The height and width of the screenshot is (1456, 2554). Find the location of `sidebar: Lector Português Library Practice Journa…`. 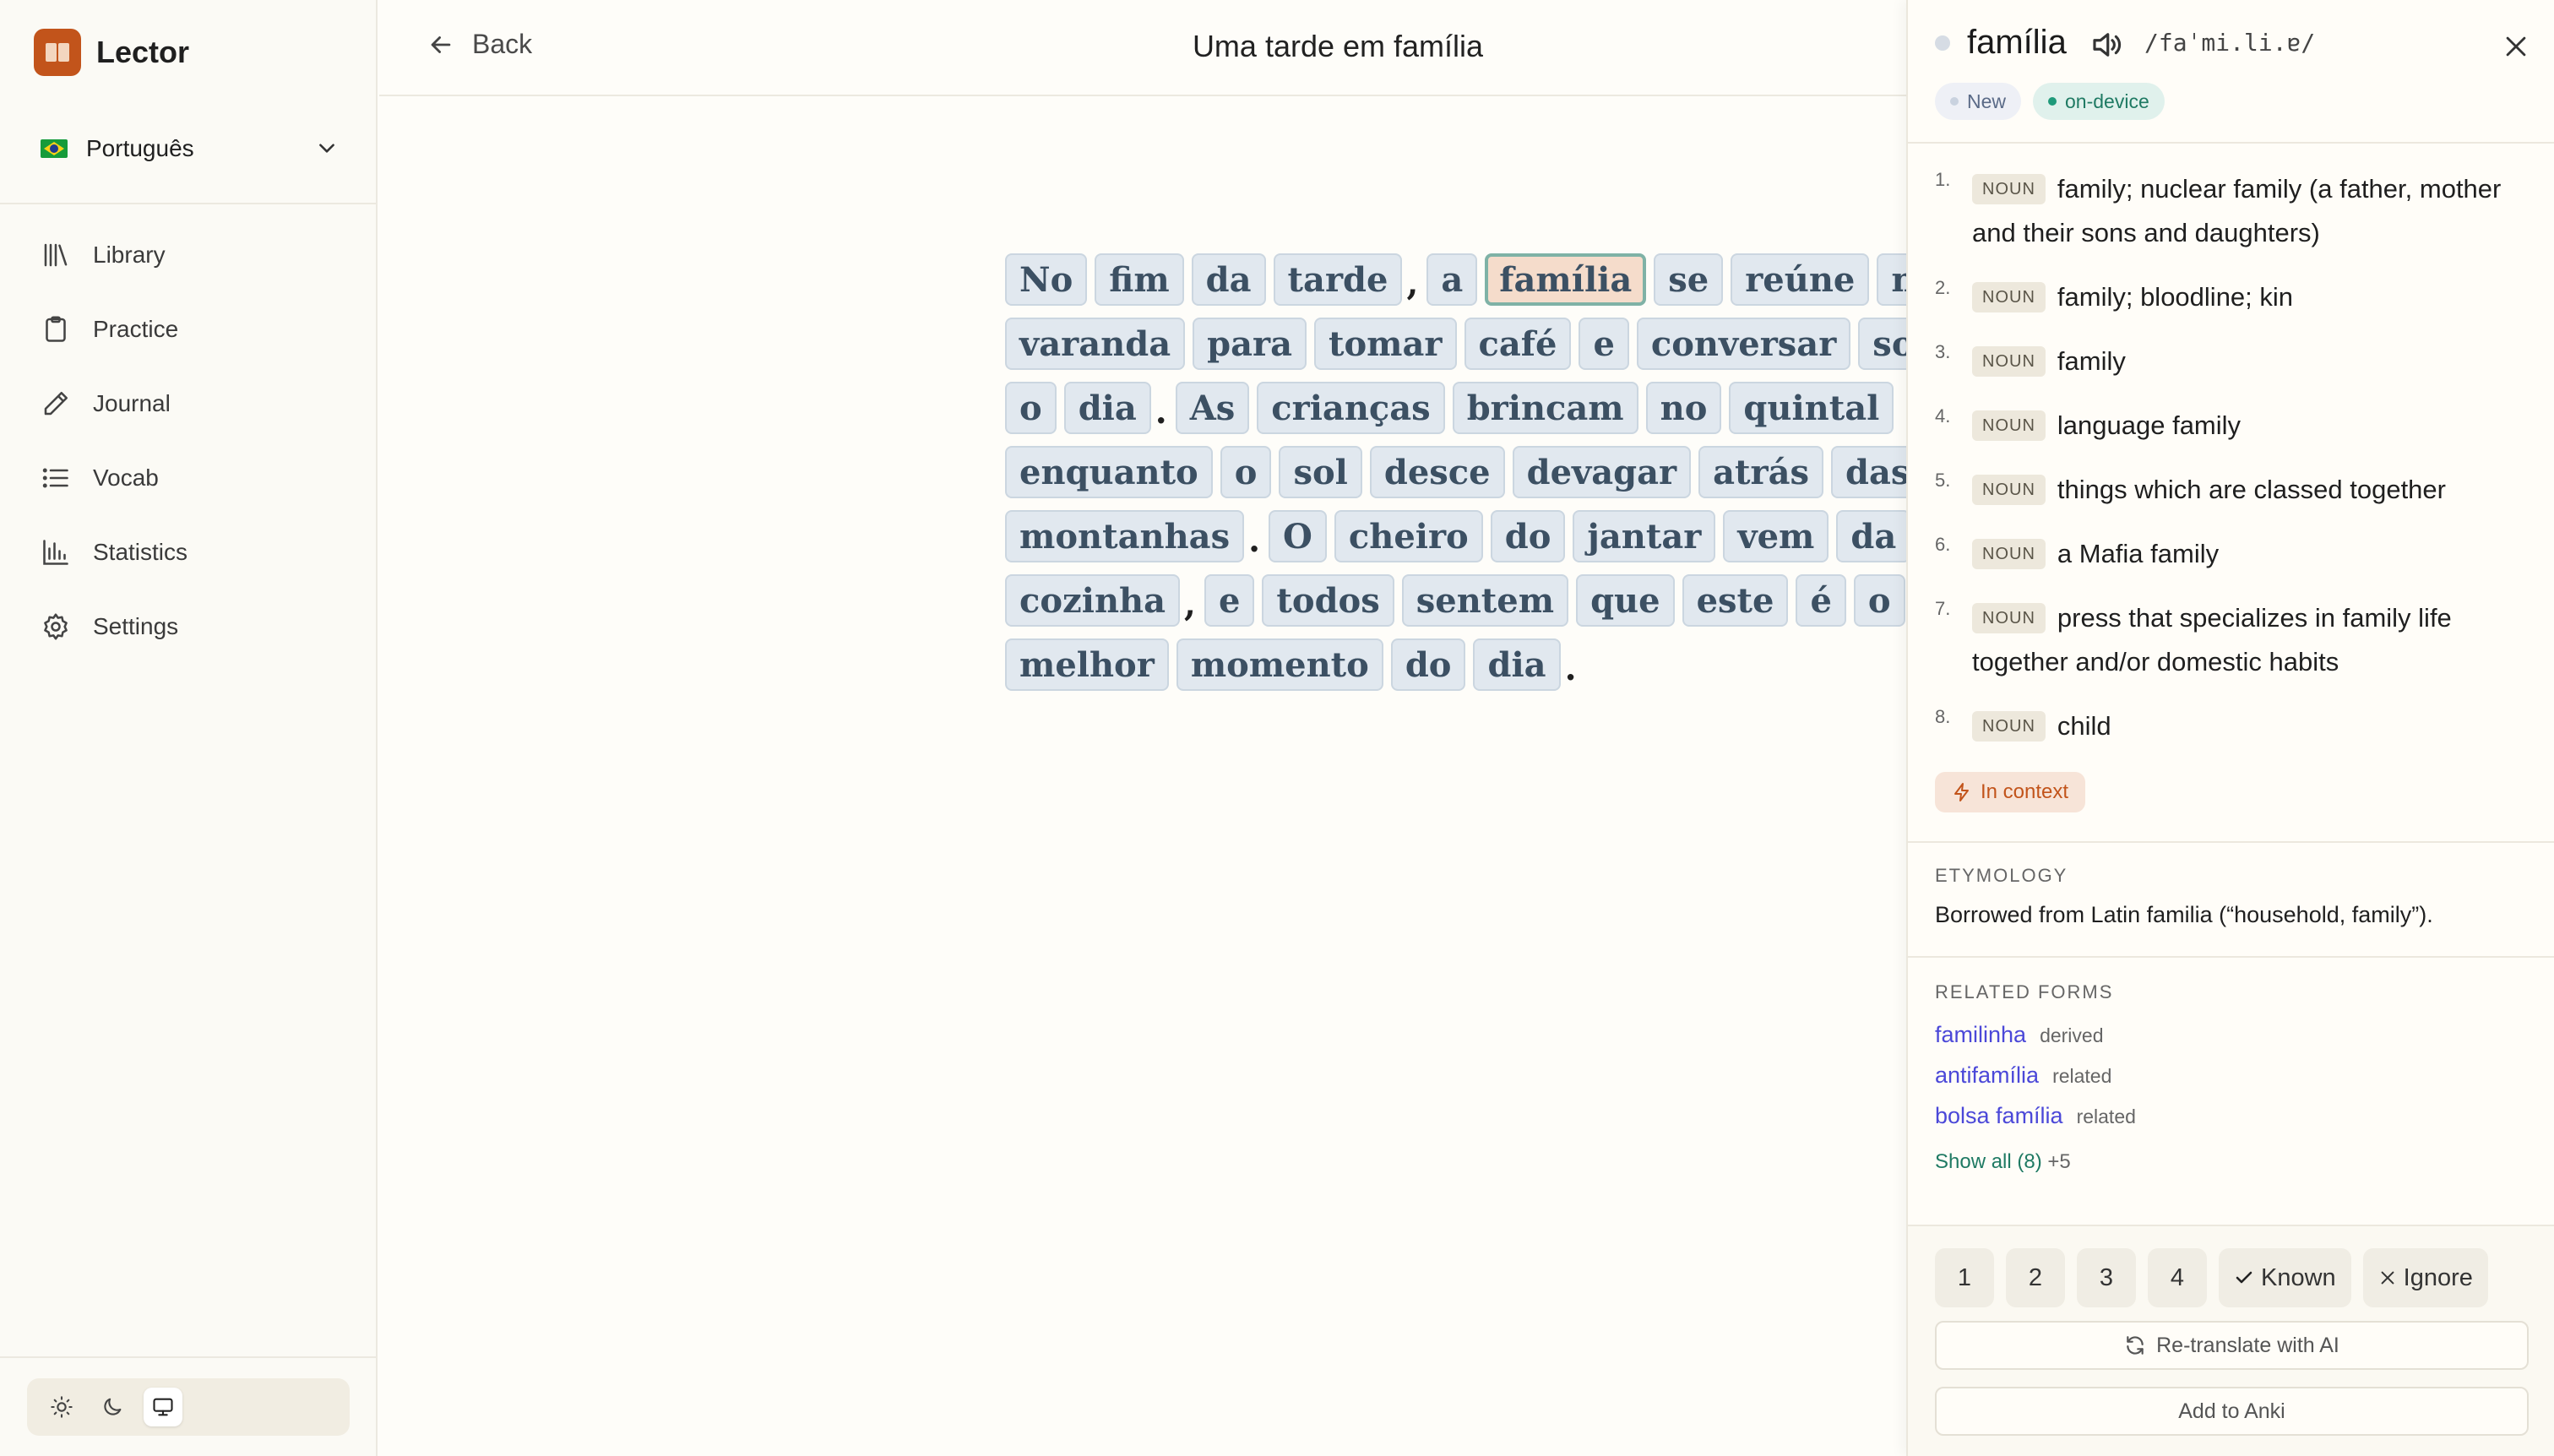

sidebar: Lector Português Library Practice Journa… is located at coordinates (189, 728).